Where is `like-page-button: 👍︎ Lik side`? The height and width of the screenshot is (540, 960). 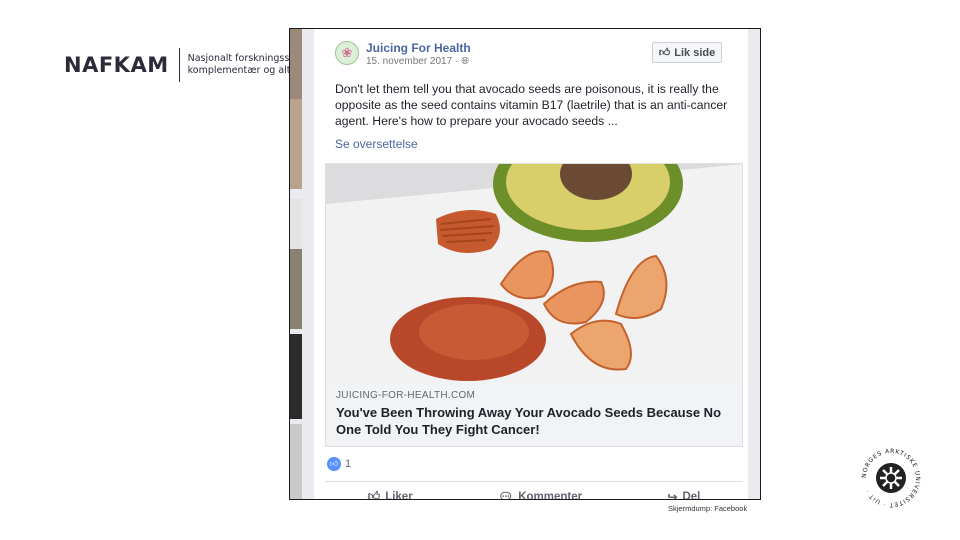 like-page-button: 👍︎ Lik side is located at coordinates (687, 52).